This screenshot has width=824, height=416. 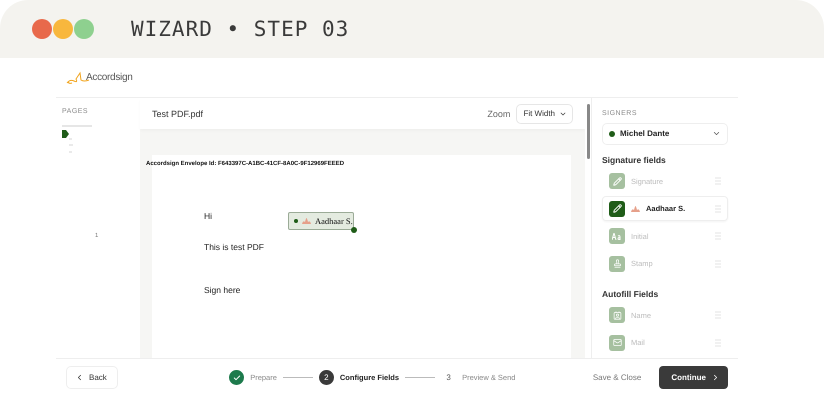 I want to click on check-icon, so click(x=236, y=378).